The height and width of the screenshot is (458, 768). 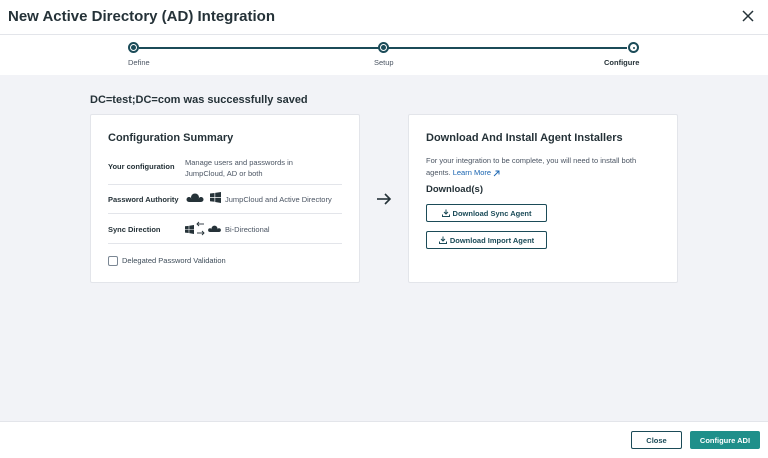 I want to click on learn-more-text: Learn More, so click(x=472, y=172).